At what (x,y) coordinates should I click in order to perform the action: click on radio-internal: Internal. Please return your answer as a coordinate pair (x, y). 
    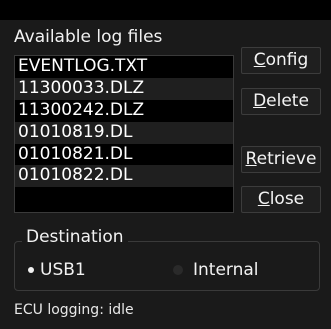
    Looking at the image, I should click on (216, 270).